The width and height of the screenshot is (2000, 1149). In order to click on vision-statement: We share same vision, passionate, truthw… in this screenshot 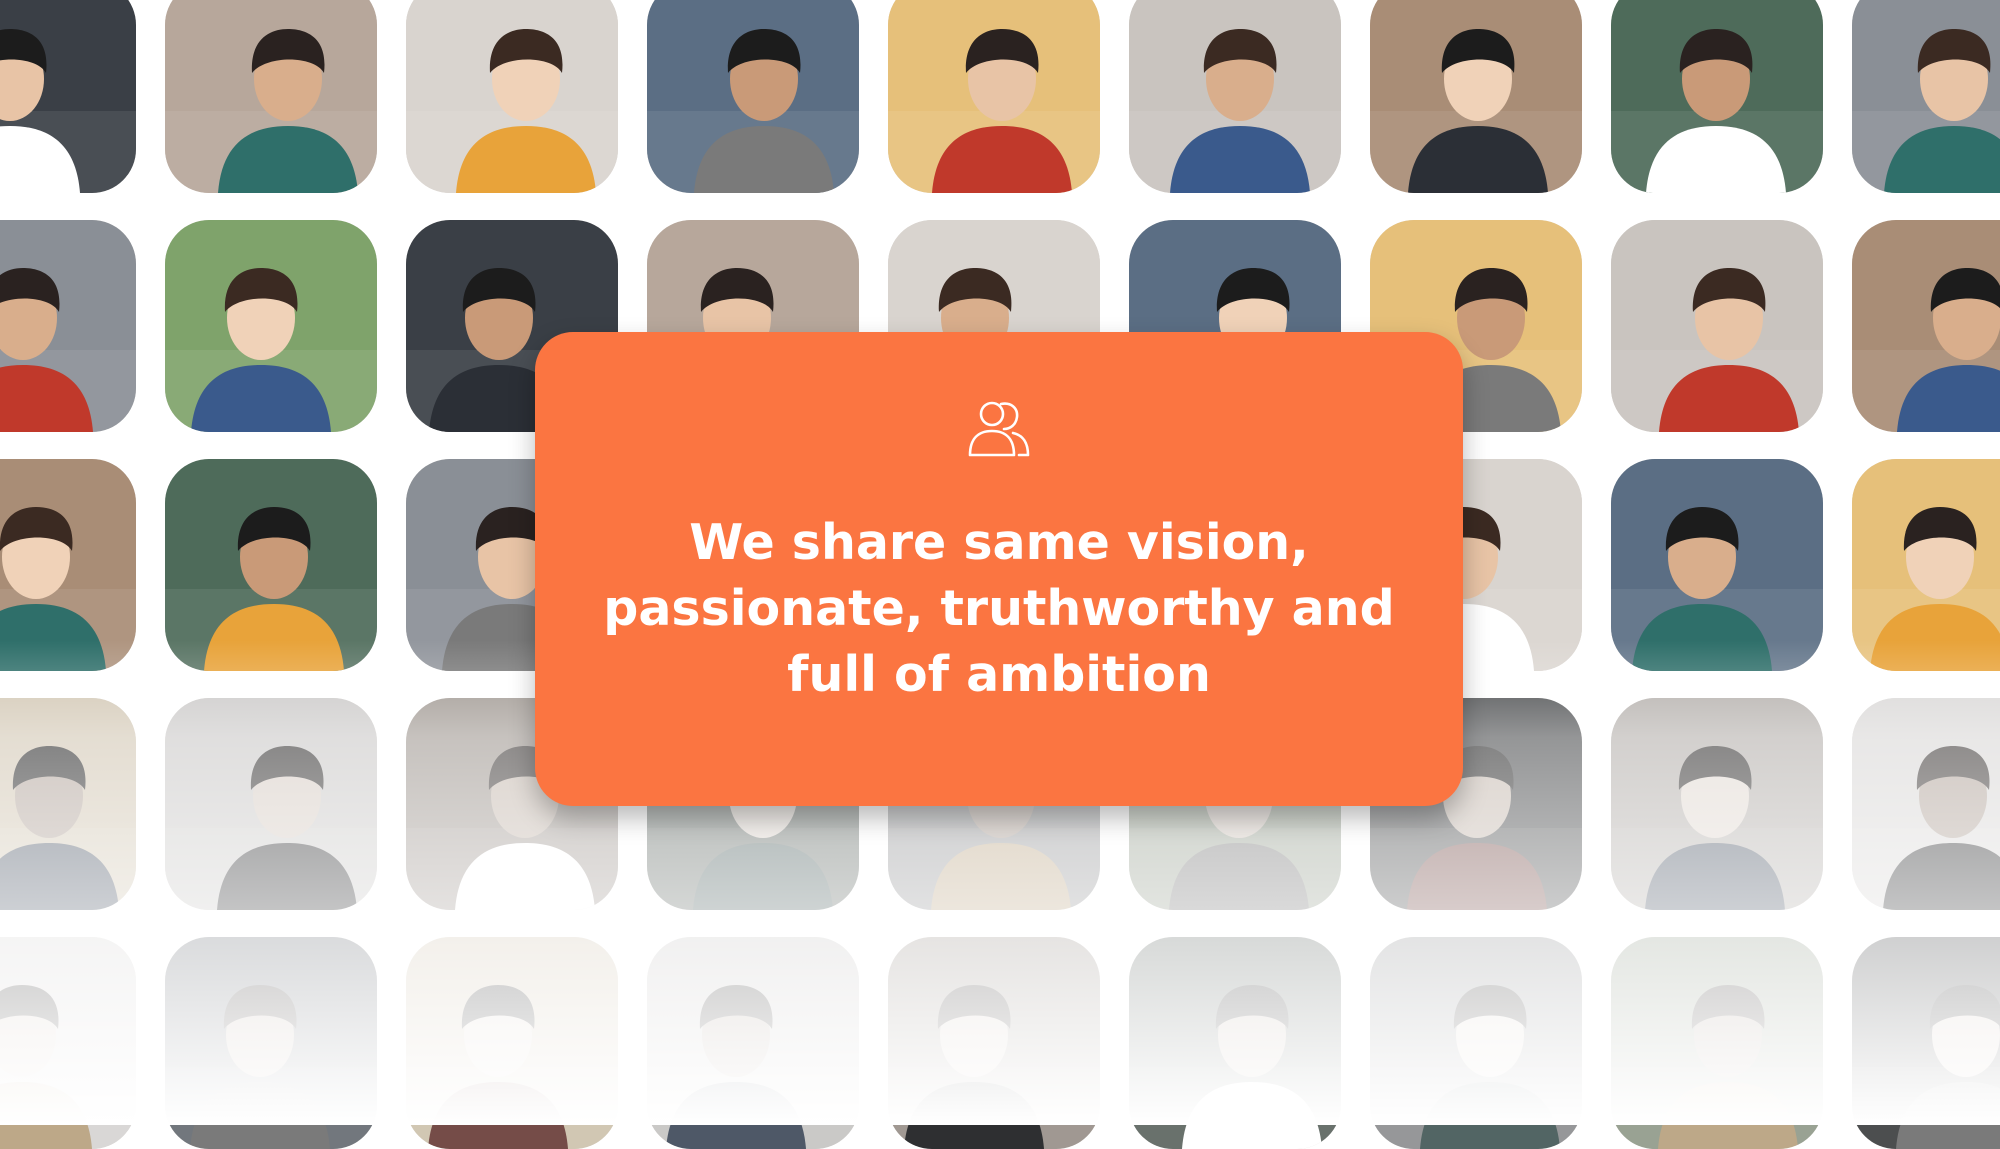, I will do `click(999, 608)`.